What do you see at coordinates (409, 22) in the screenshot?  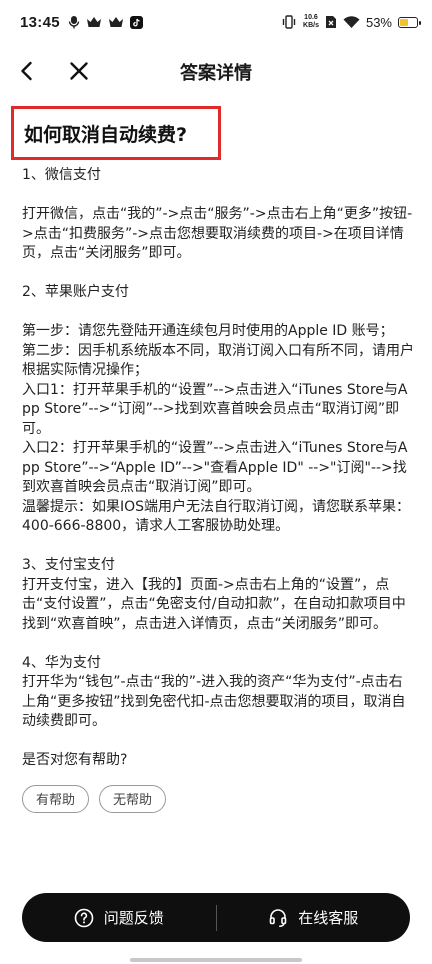 I see `battery-icon` at bounding box center [409, 22].